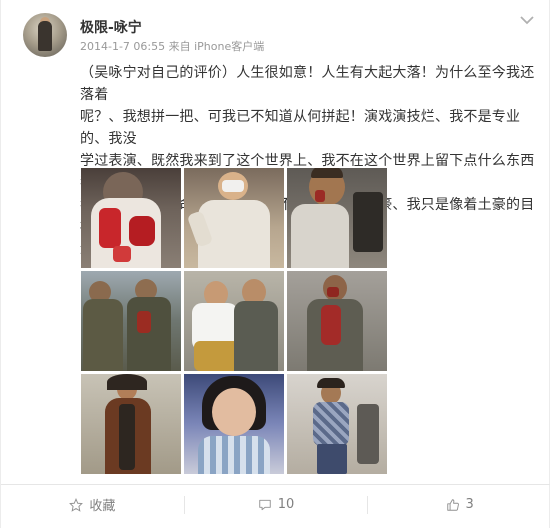  I want to click on photo-film-set, so click(337, 424).